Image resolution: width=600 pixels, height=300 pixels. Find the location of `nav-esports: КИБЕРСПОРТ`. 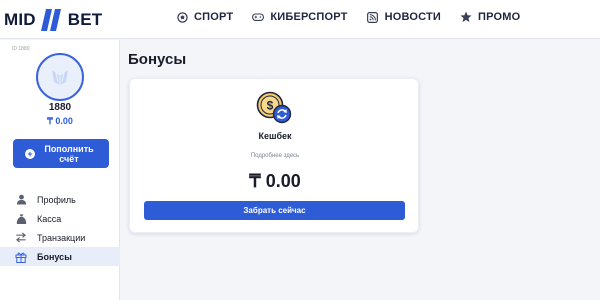

nav-esports: КИБЕРСПОРТ is located at coordinates (299, 17).